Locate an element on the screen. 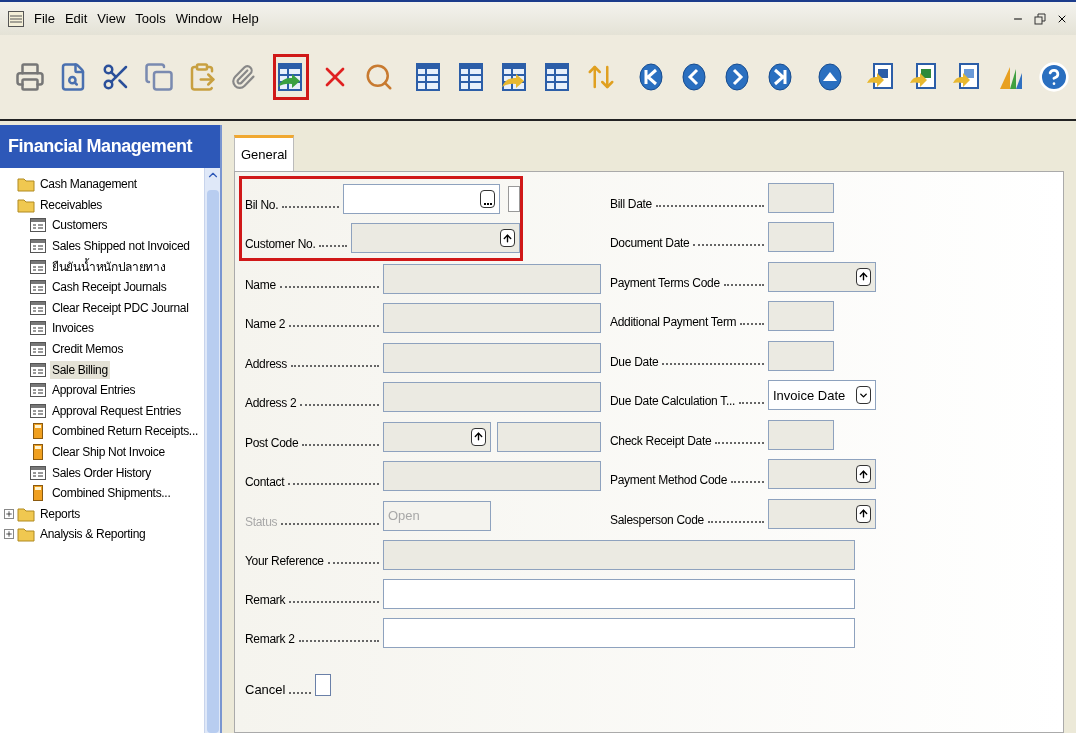  tree-item: Reports is located at coordinates (60, 513).